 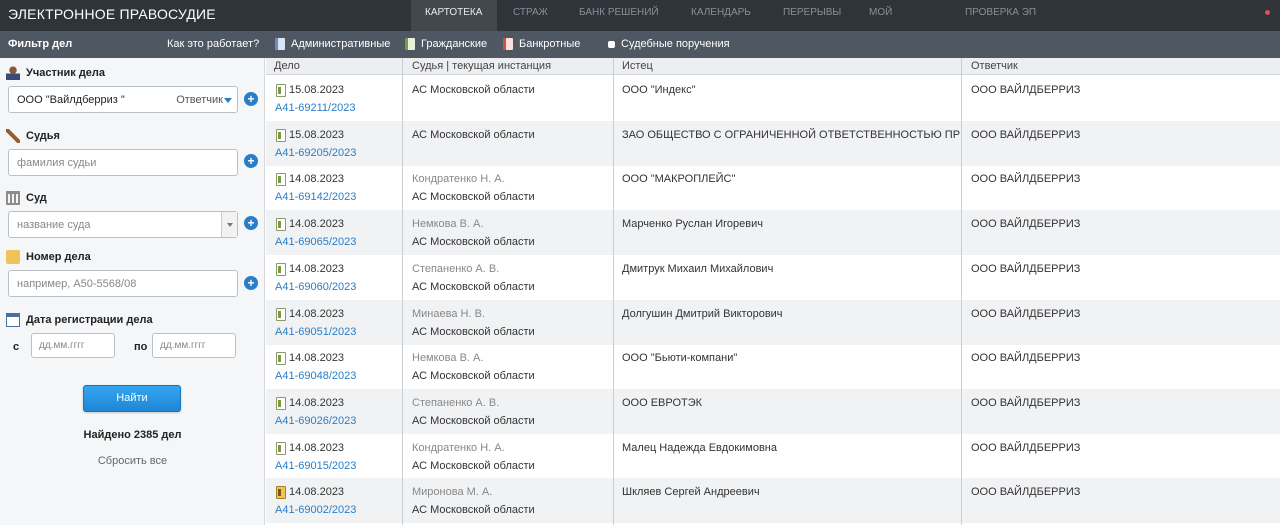 I want to click on date-to-input: дд.мм.гггг, so click(x=194, y=345).